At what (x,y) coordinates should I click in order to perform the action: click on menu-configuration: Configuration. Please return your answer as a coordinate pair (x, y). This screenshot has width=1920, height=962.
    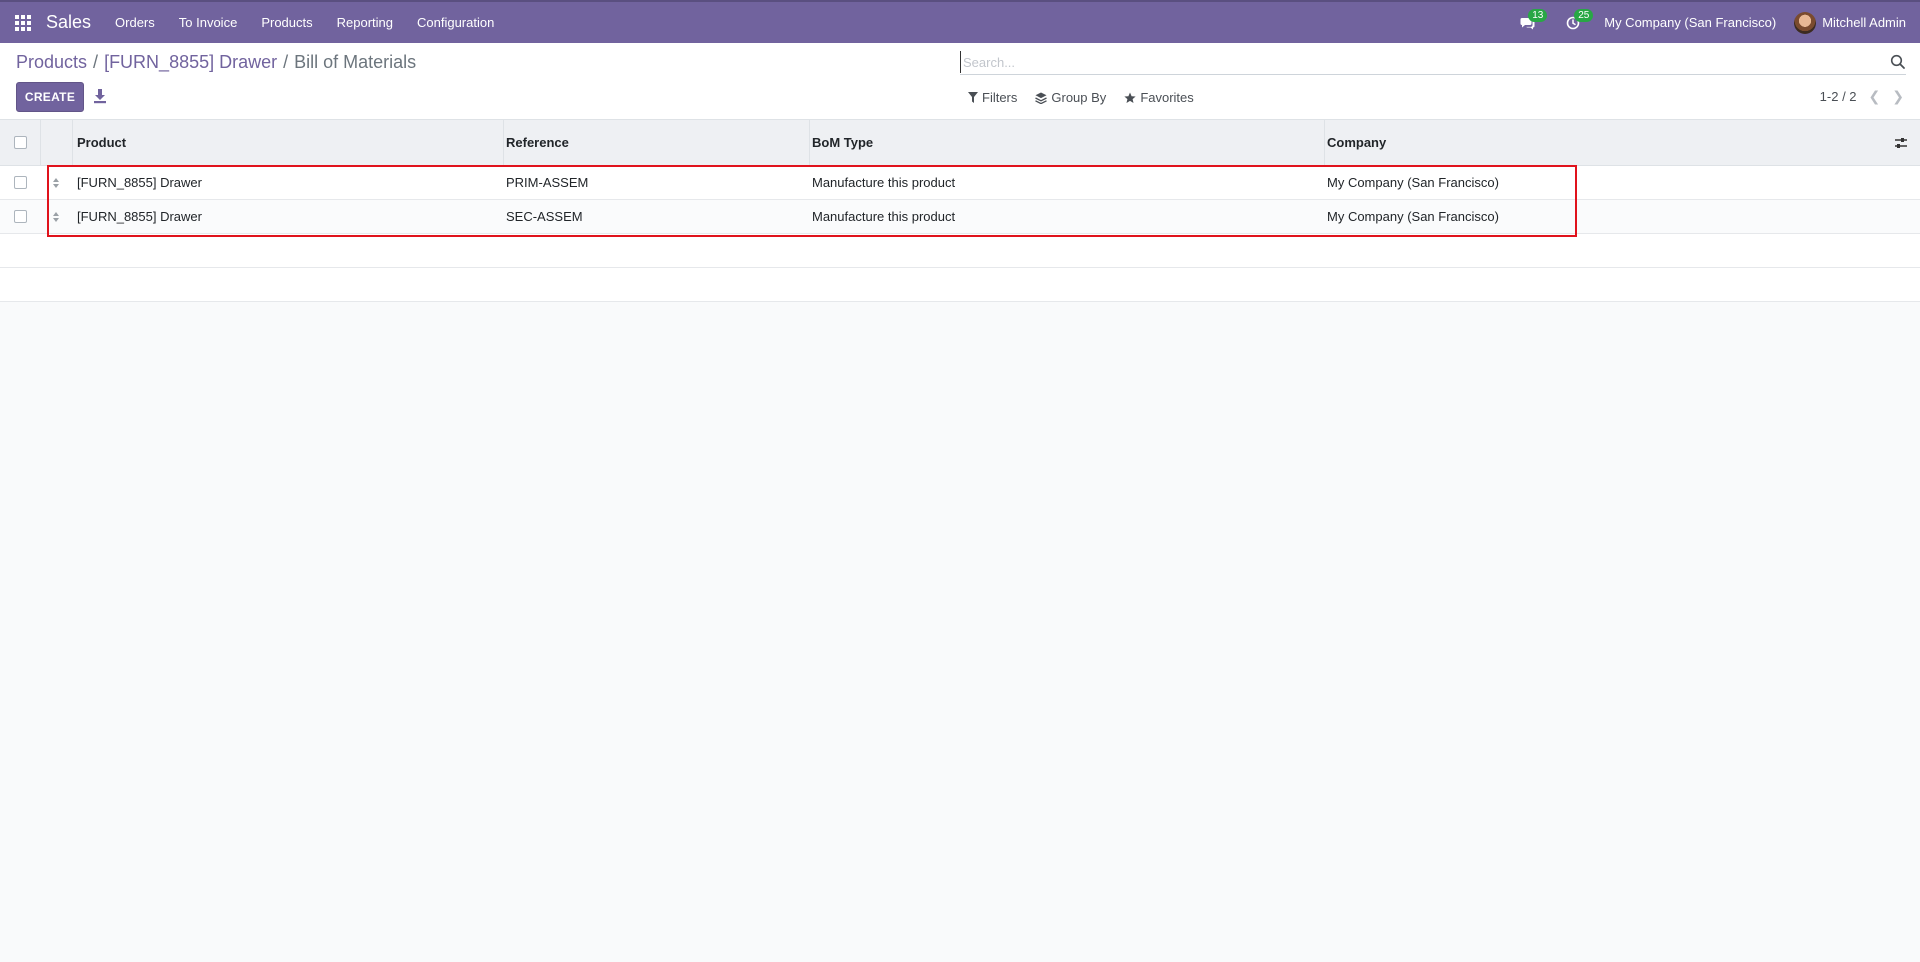
    Looking at the image, I should click on (455, 22).